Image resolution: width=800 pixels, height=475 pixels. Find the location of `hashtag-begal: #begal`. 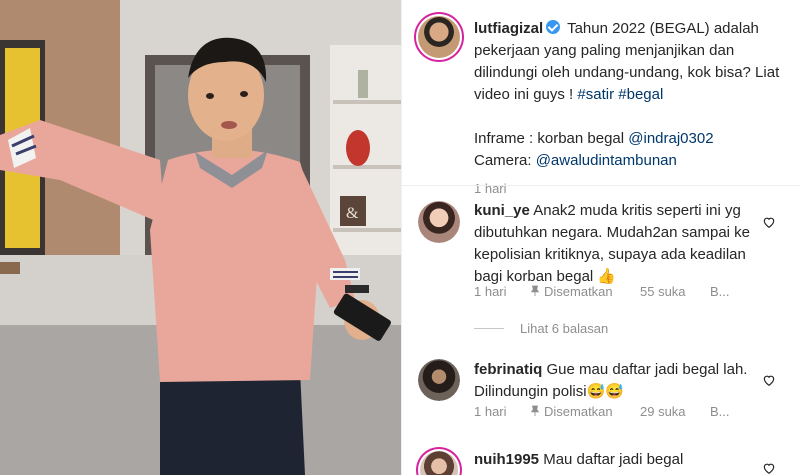

hashtag-begal: #begal is located at coordinates (640, 94).